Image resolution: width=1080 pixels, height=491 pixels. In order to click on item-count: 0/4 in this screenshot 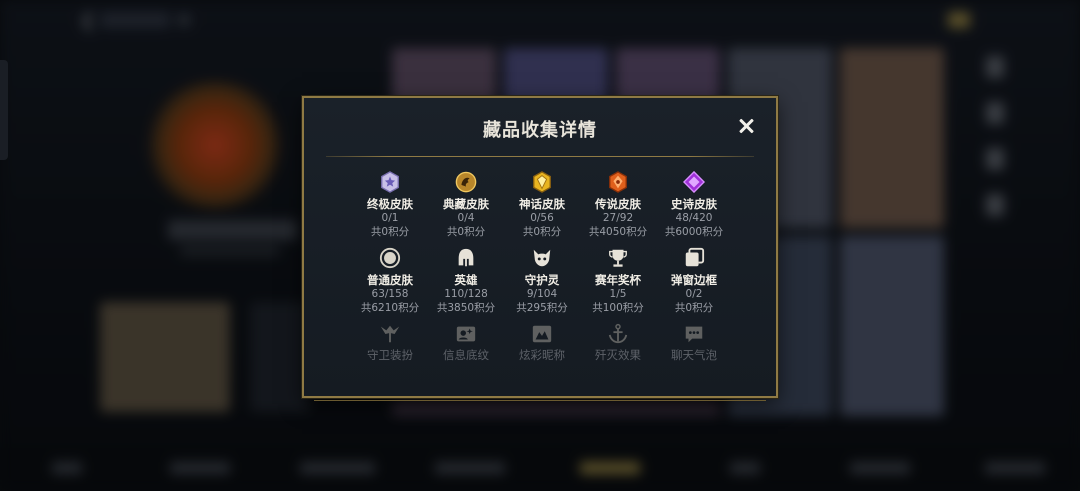, I will do `click(466, 218)`.